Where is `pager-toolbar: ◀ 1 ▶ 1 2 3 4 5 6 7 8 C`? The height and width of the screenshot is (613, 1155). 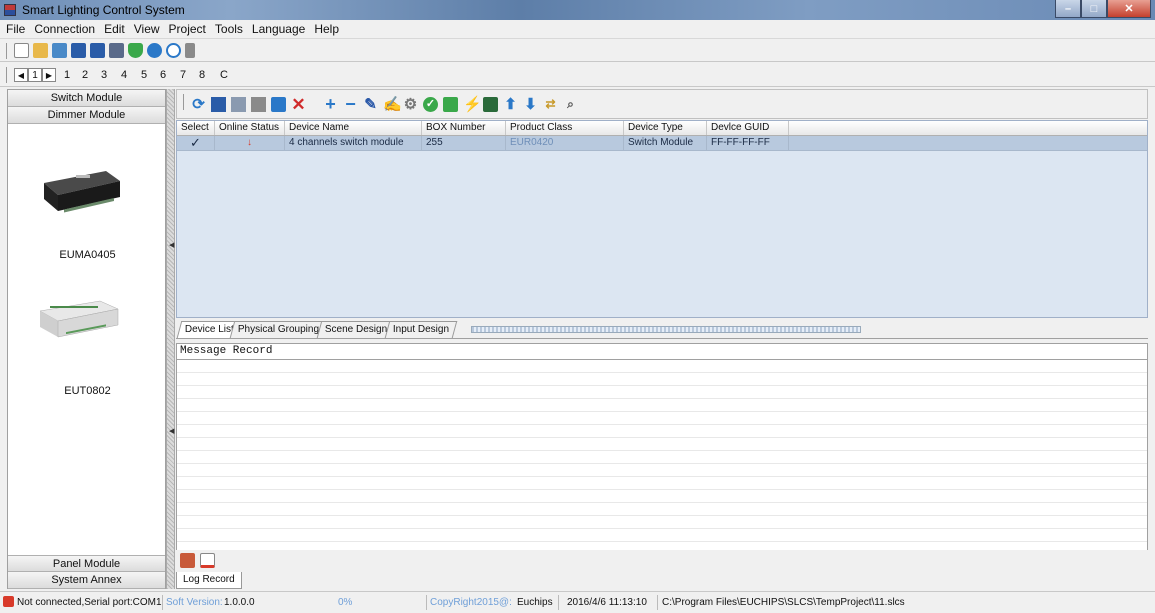
pager-toolbar: ◀ 1 ▶ 1 2 3 4 5 6 7 8 C is located at coordinates (577, 75).